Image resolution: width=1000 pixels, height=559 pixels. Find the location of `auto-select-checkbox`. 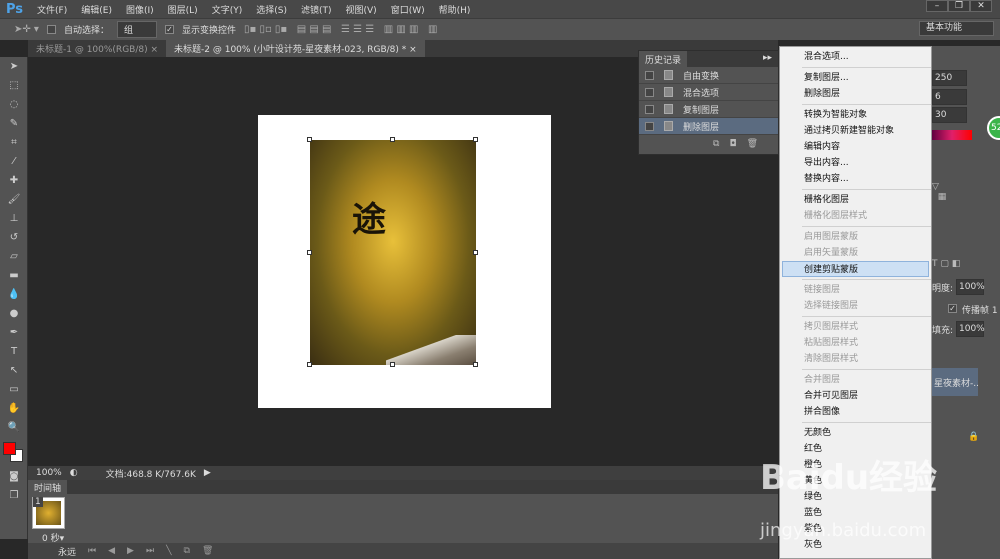

auto-select-checkbox is located at coordinates (51, 29).